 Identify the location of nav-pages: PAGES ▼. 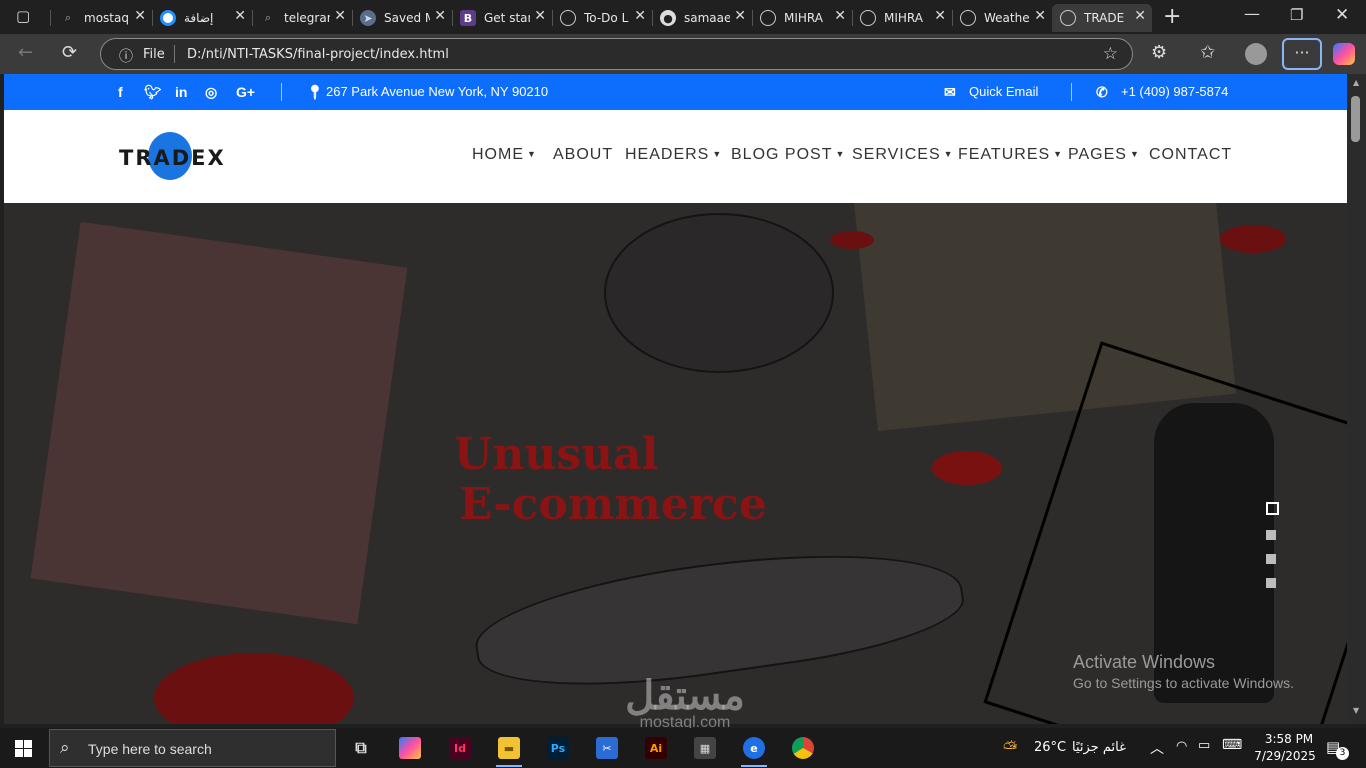
(1104, 155).